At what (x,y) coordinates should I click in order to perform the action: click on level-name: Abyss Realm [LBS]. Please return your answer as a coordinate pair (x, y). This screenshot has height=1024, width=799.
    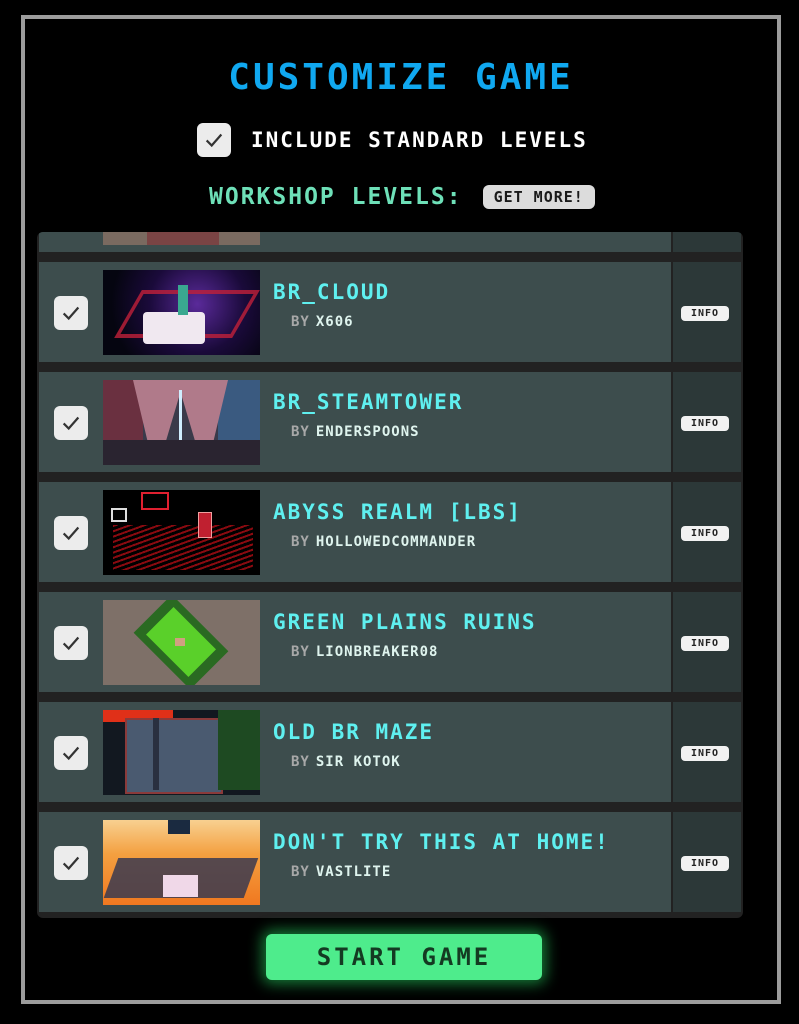
    Looking at the image, I should click on (397, 512).